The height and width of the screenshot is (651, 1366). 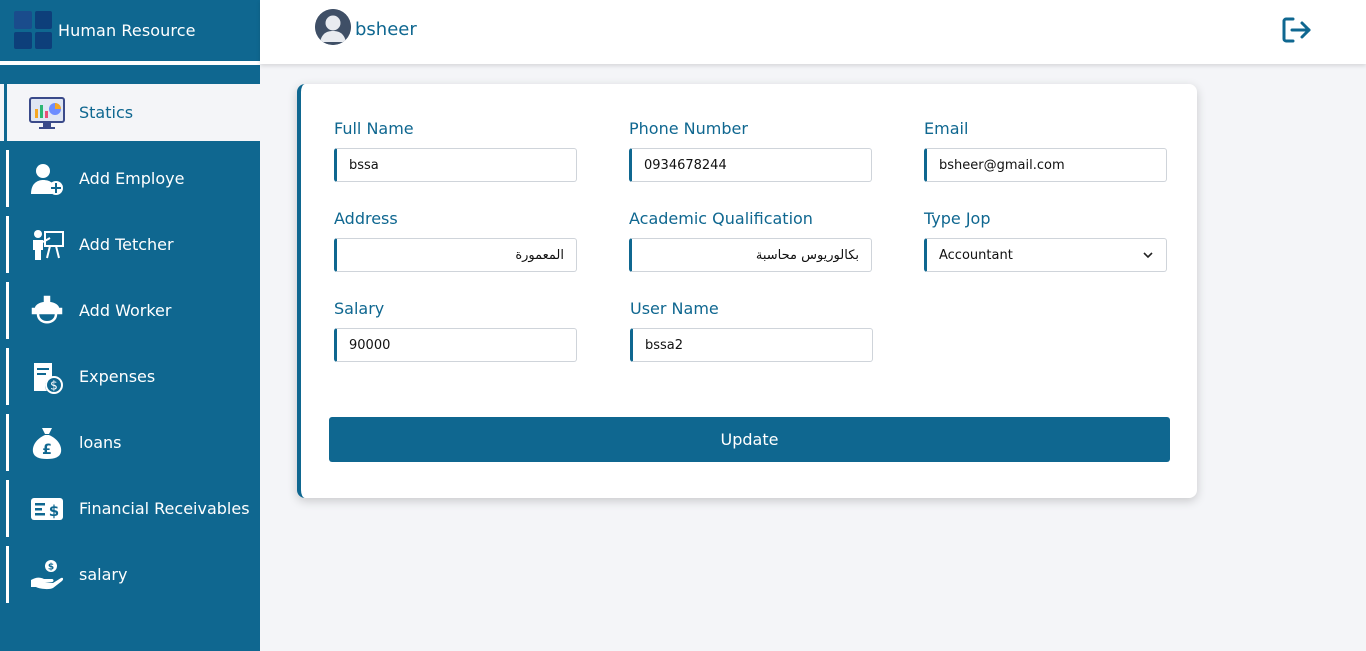 I want to click on job-type-label: Type Jop, so click(x=957, y=218).